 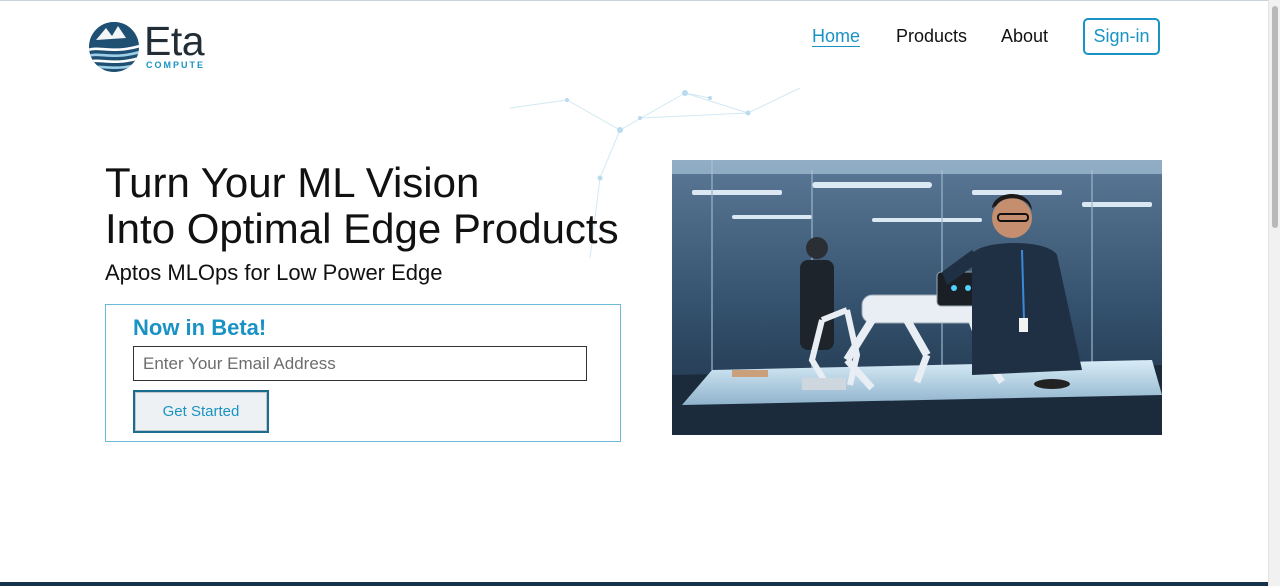 What do you see at coordinates (362, 228) in the screenshot?
I see `hero-title-line2: Into Optimal Edge Products` at bounding box center [362, 228].